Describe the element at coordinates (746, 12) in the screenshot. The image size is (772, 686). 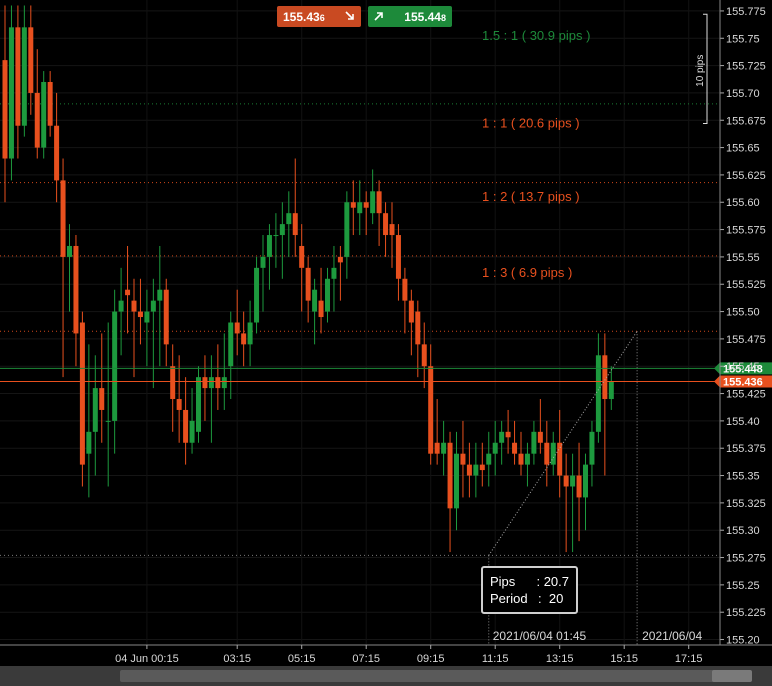
I see `y-tick-label: 155.775` at that location.